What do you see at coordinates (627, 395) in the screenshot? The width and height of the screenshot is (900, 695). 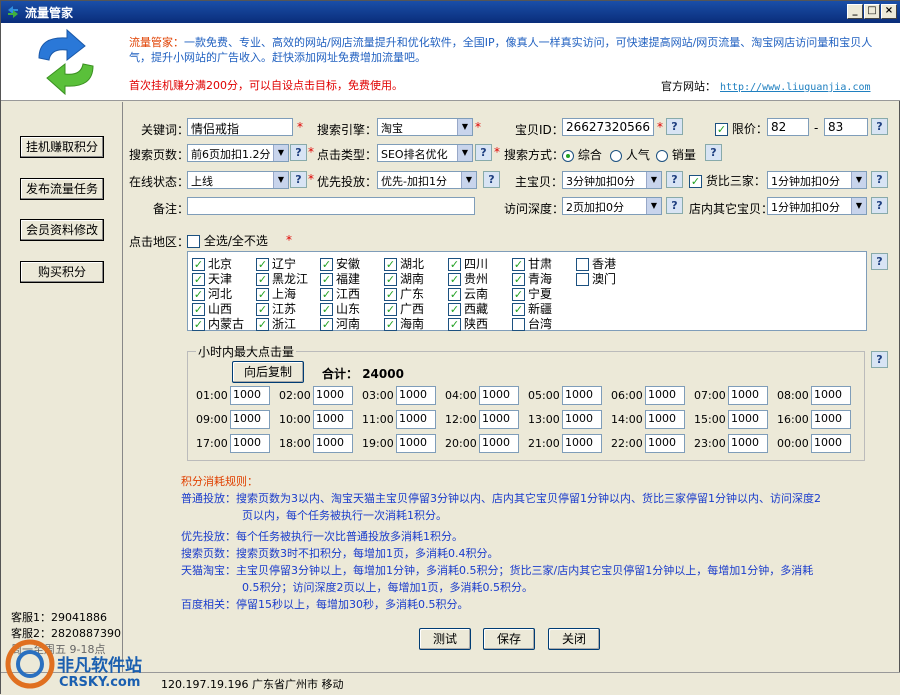 I see `hour-label: 06:00` at bounding box center [627, 395].